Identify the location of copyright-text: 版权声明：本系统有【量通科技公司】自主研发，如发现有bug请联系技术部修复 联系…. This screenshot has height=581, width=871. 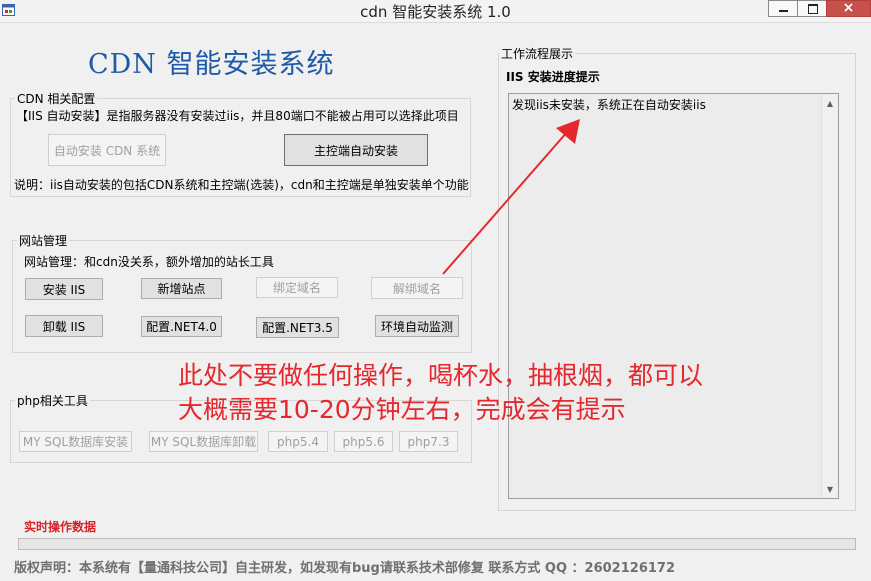
(345, 568).